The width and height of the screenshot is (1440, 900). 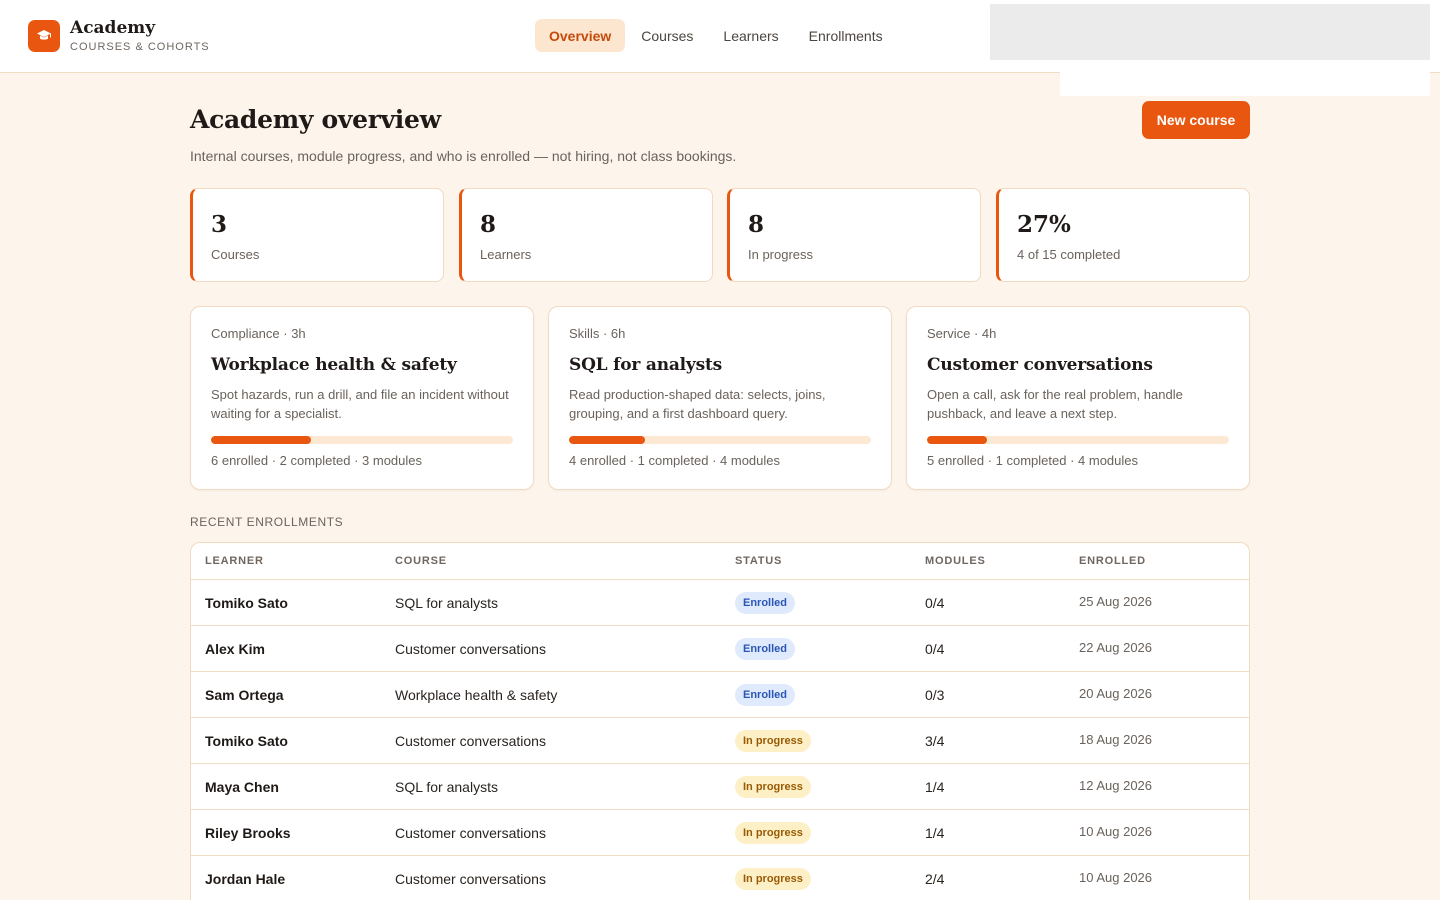 What do you see at coordinates (646, 365) in the screenshot?
I see `course-title: SQL for analysts` at bounding box center [646, 365].